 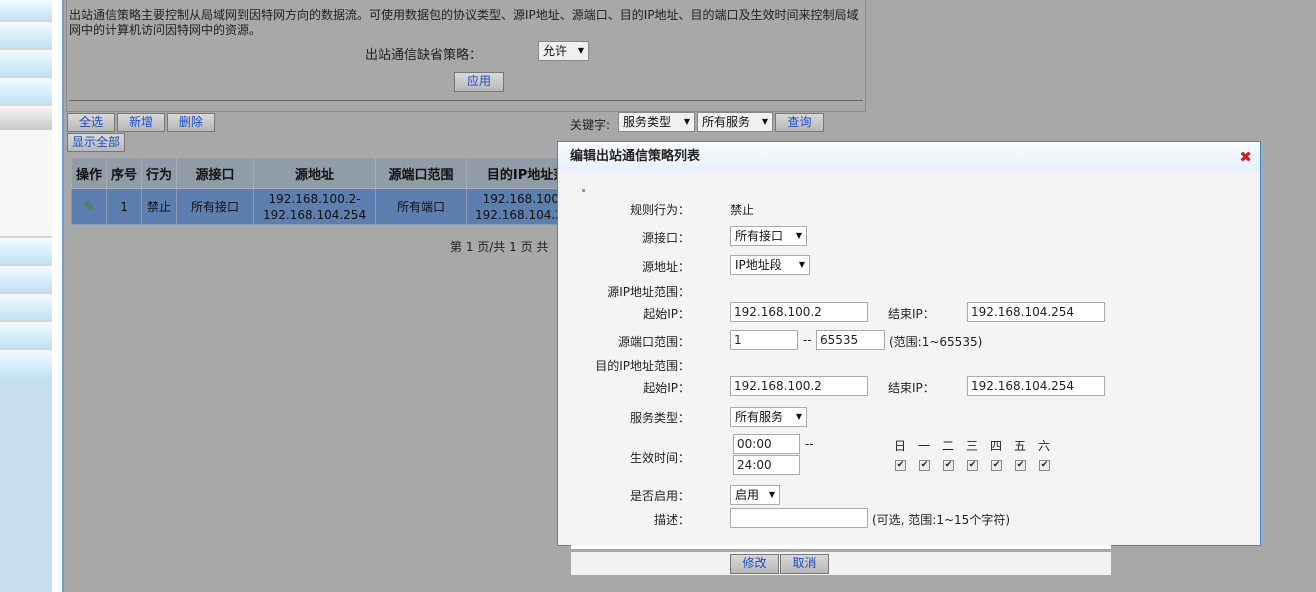 What do you see at coordinates (735, 122) in the screenshot?
I see `keyword-value-select: 所有服务` at bounding box center [735, 122].